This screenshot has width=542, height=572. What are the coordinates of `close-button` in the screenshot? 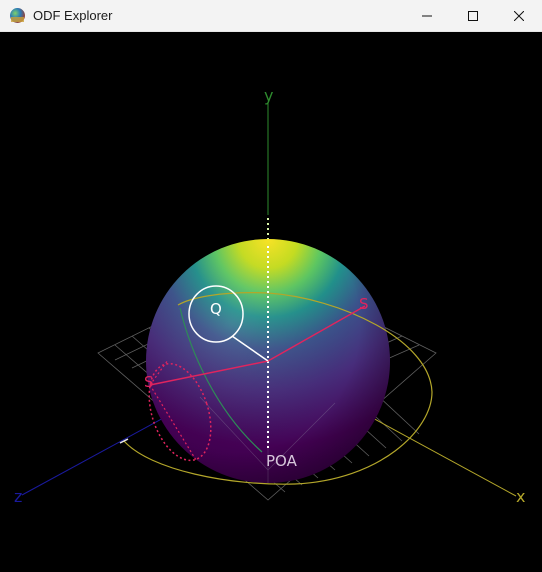 It's located at (519, 15).